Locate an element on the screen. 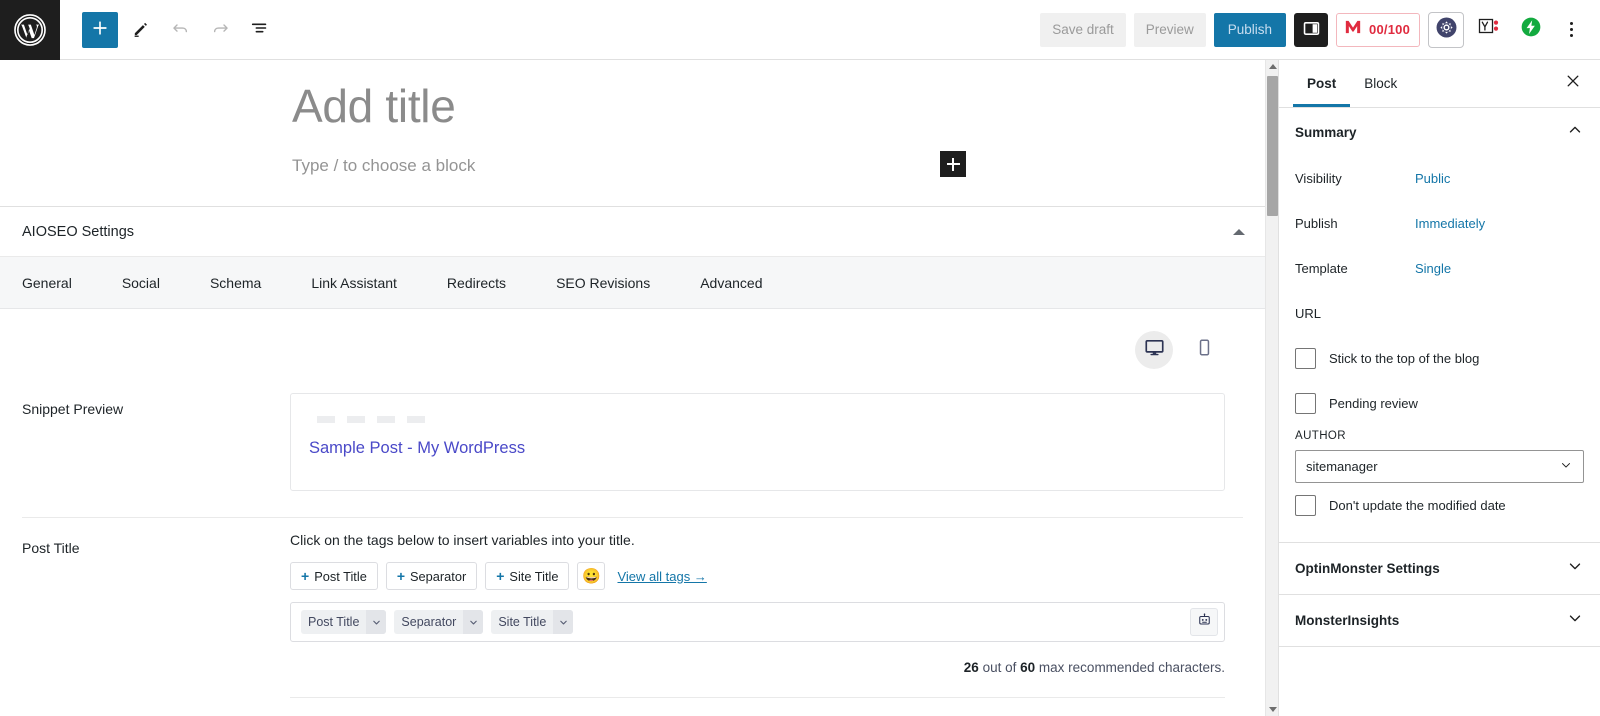  seo-score-button: 00/100 is located at coordinates (1378, 29).